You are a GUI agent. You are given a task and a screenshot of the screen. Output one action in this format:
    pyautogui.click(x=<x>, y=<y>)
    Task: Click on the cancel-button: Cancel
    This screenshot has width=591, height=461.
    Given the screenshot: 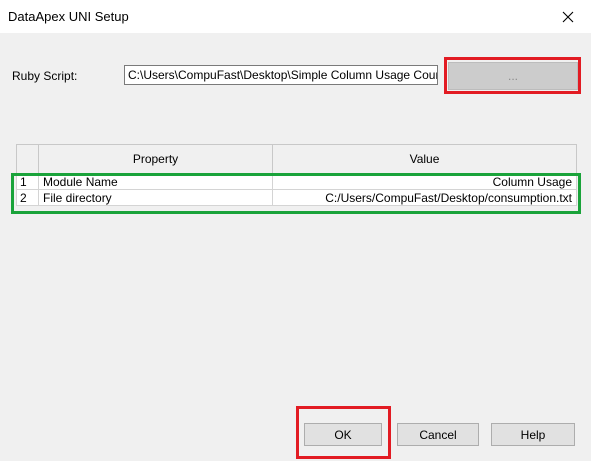 What is the action you would take?
    pyautogui.click(x=438, y=434)
    